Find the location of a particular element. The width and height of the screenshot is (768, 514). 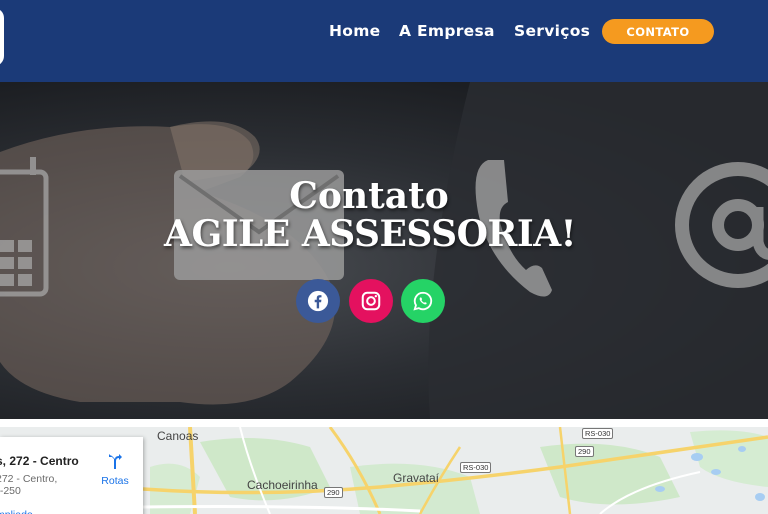

map-card-postcode: 0-250 is located at coordinates (10, 491).